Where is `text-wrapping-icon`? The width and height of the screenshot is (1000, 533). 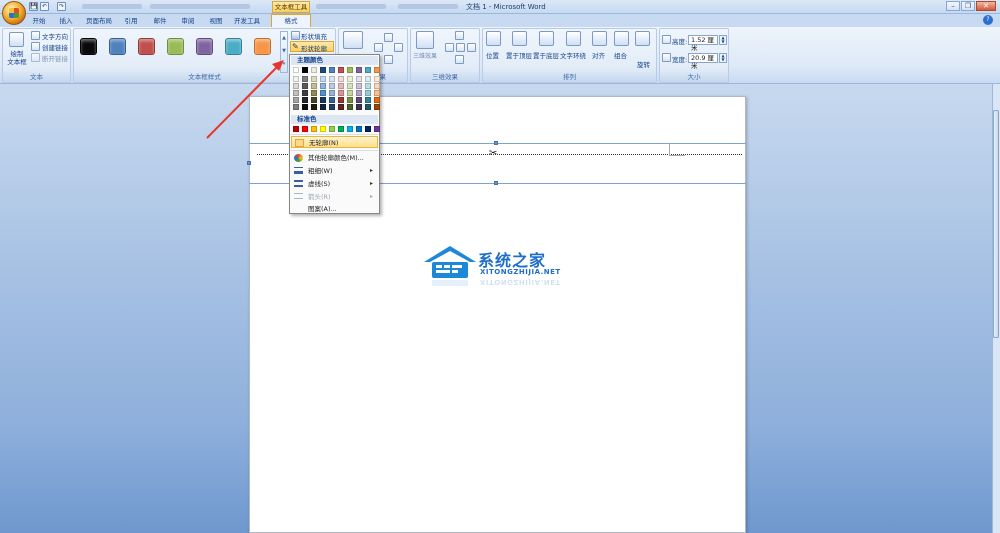 text-wrapping-icon is located at coordinates (573, 38).